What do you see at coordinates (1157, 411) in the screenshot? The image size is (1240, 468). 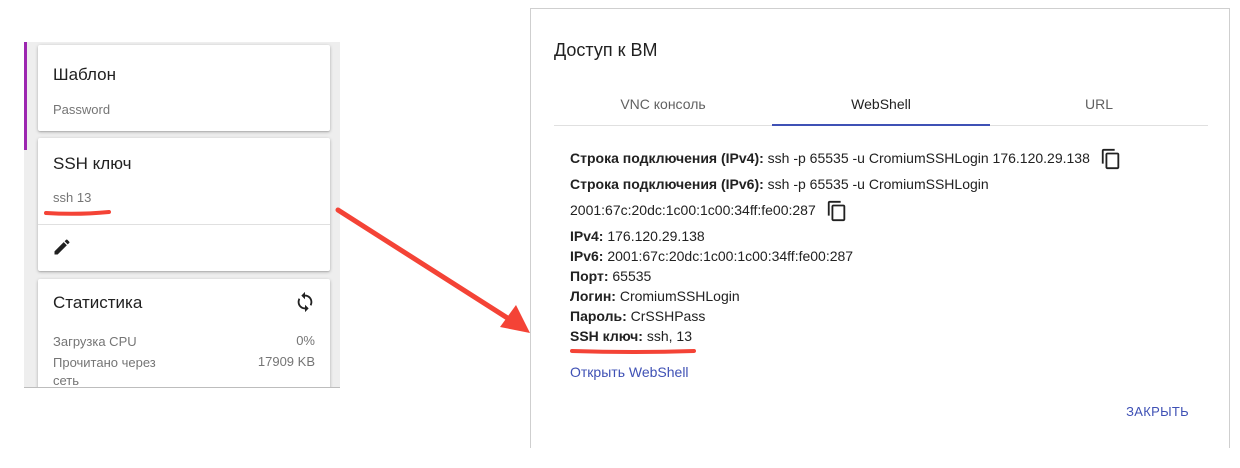 I see `close-button: ЗАКРЫТЬ` at bounding box center [1157, 411].